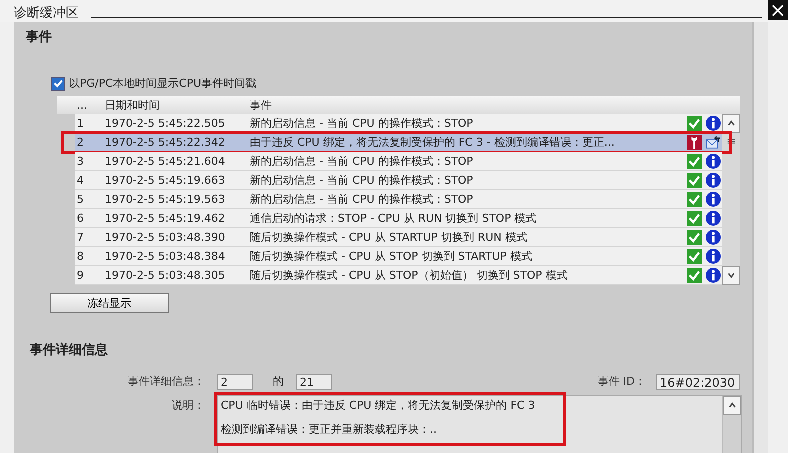 The width and height of the screenshot is (788, 453). Describe the element at coordinates (391, 256) in the screenshot. I see `table-cell-text: 随后切换操作模式 - CPU 从 STOP 切换到 STARTUP 模式` at that location.